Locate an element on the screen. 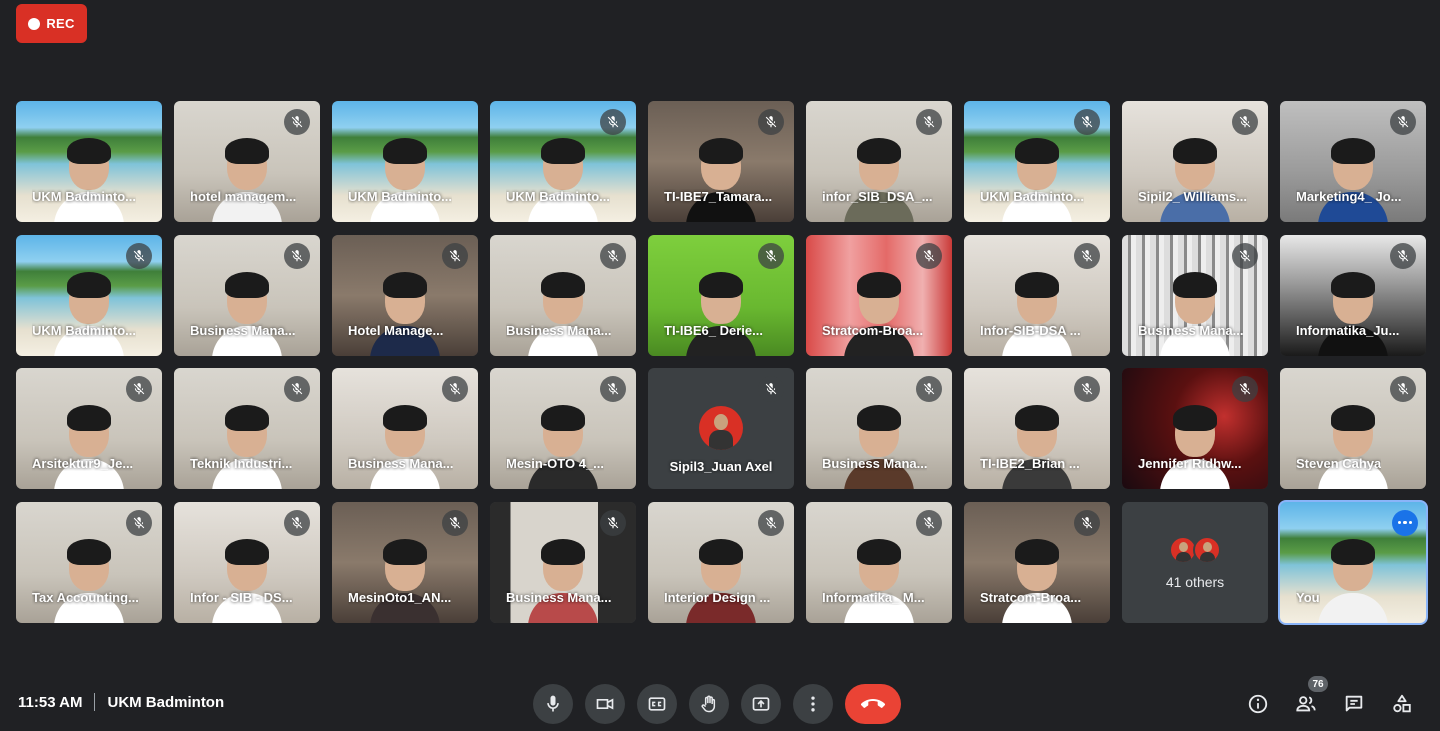  participant-tile: Sipil3_Juan Axel is located at coordinates (721, 428).